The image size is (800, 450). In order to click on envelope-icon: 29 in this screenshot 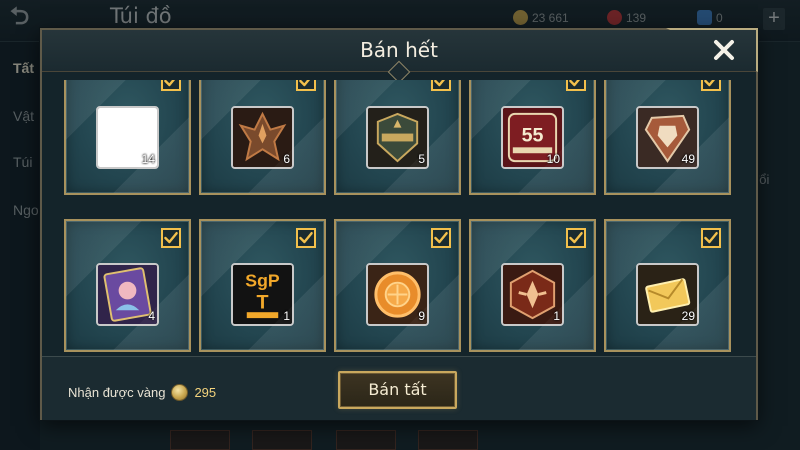, I will do `click(667, 294)`.